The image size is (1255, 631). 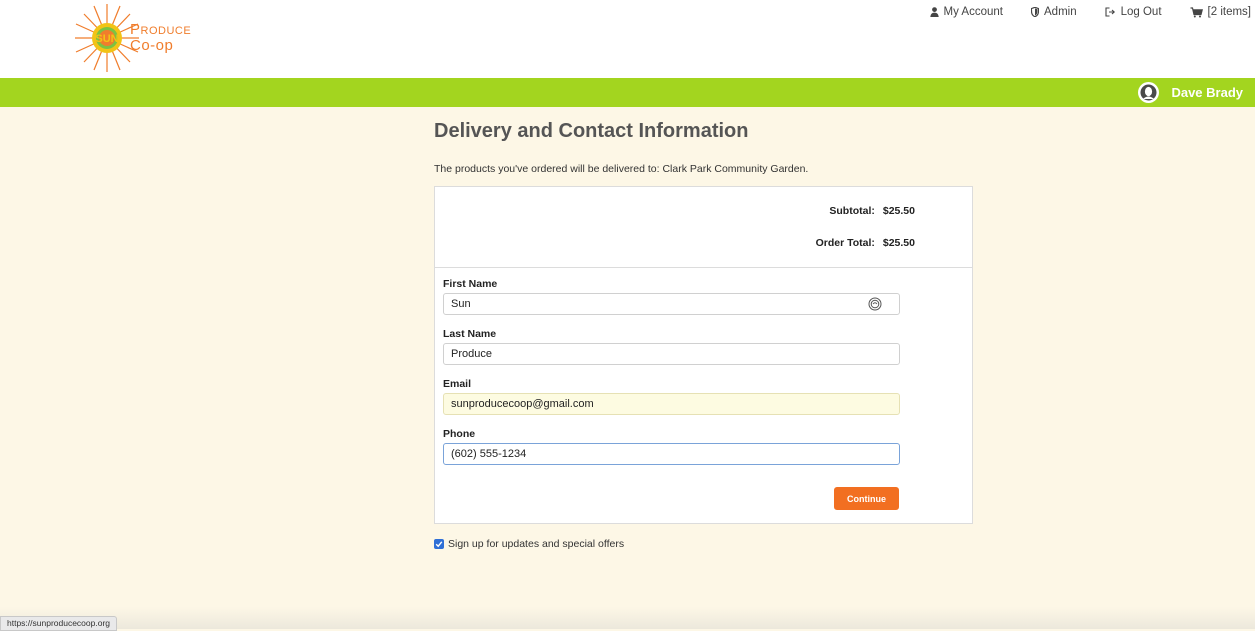 I want to click on user-name: Dave Brady, so click(x=1207, y=92).